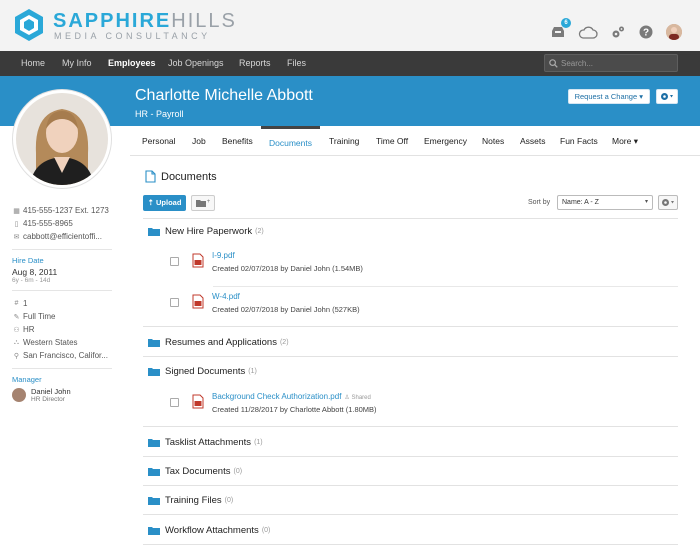  What do you see at coordinates (290, 141) in the screenshot?
I see `tab-documents: Documents` at bounding box center [290, 141].